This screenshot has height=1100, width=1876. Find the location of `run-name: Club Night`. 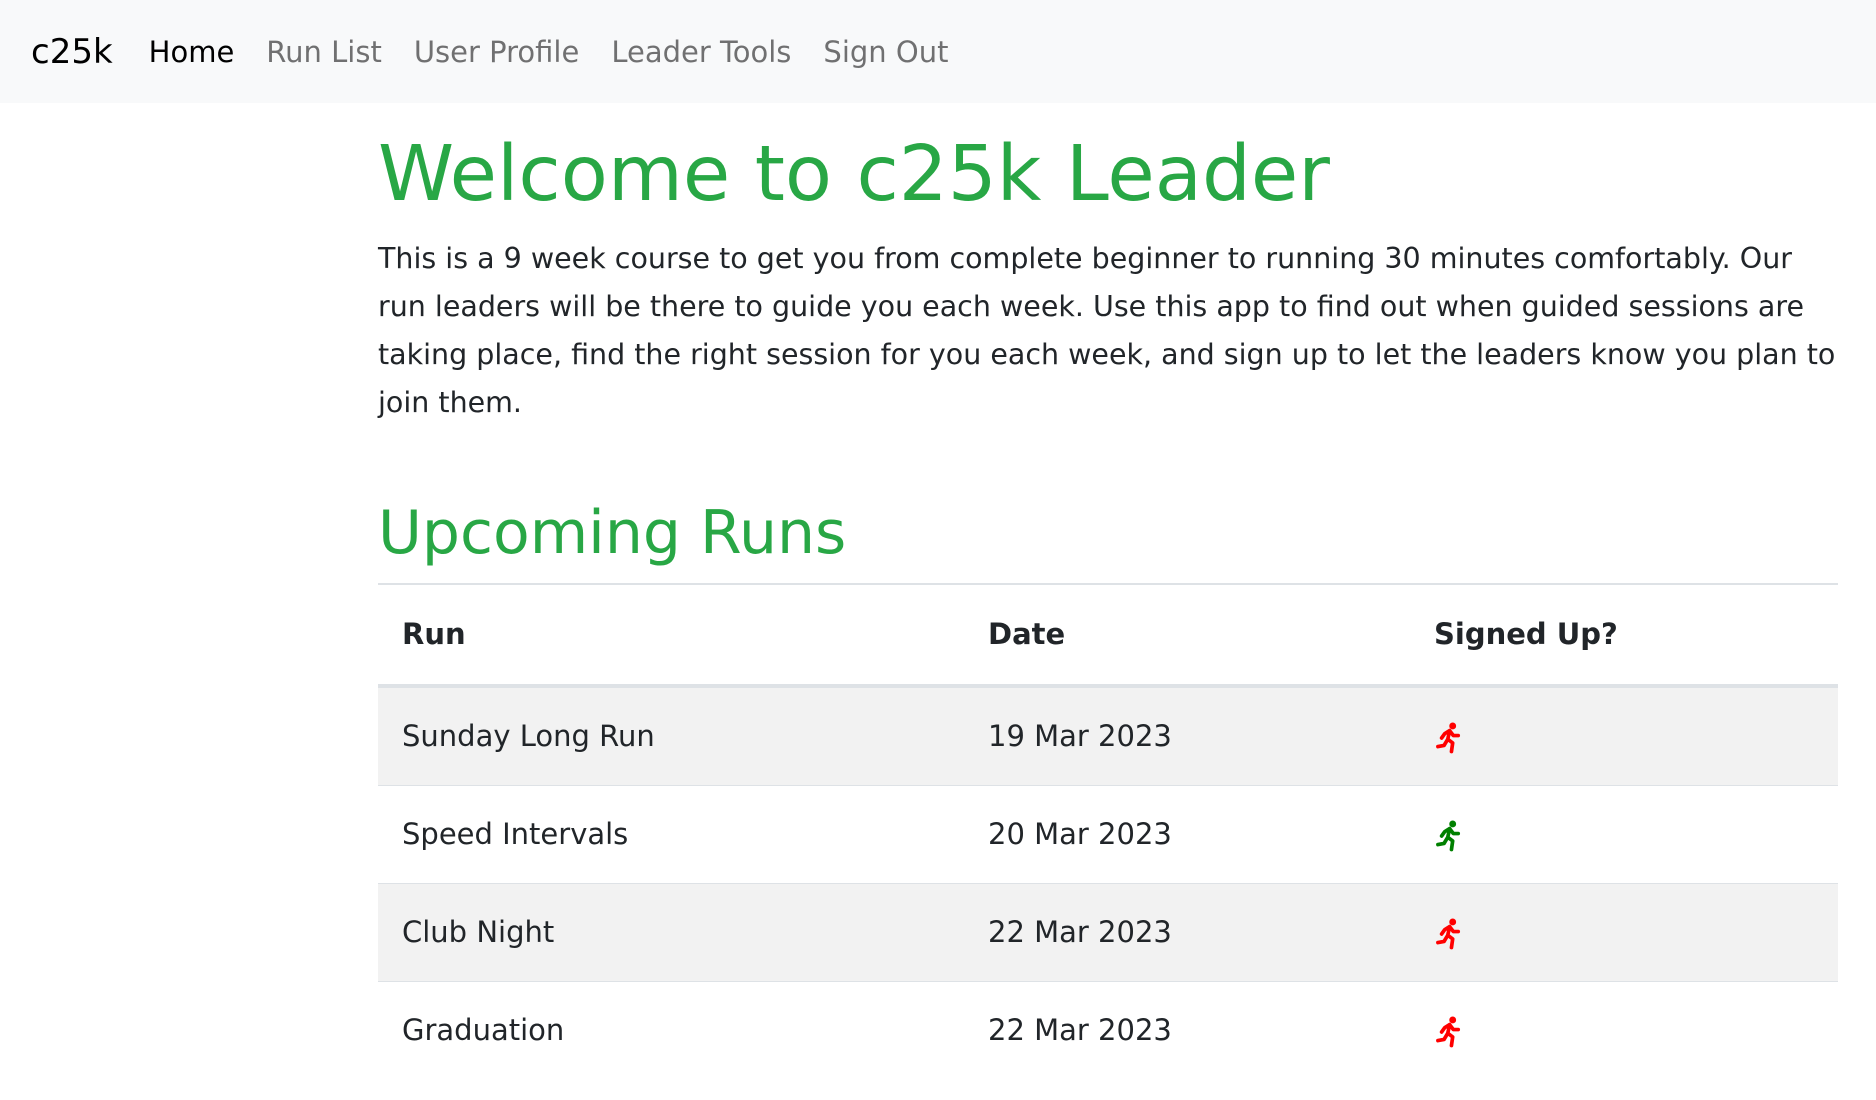

run-name: Club Night is located at coordinates (671, 932).